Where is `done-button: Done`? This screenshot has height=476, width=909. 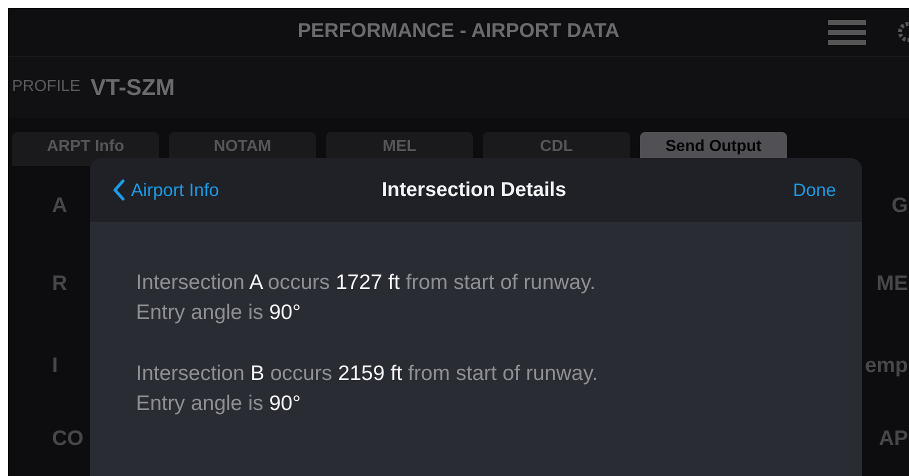
done-button: Done is located at coordinates (814, 190).